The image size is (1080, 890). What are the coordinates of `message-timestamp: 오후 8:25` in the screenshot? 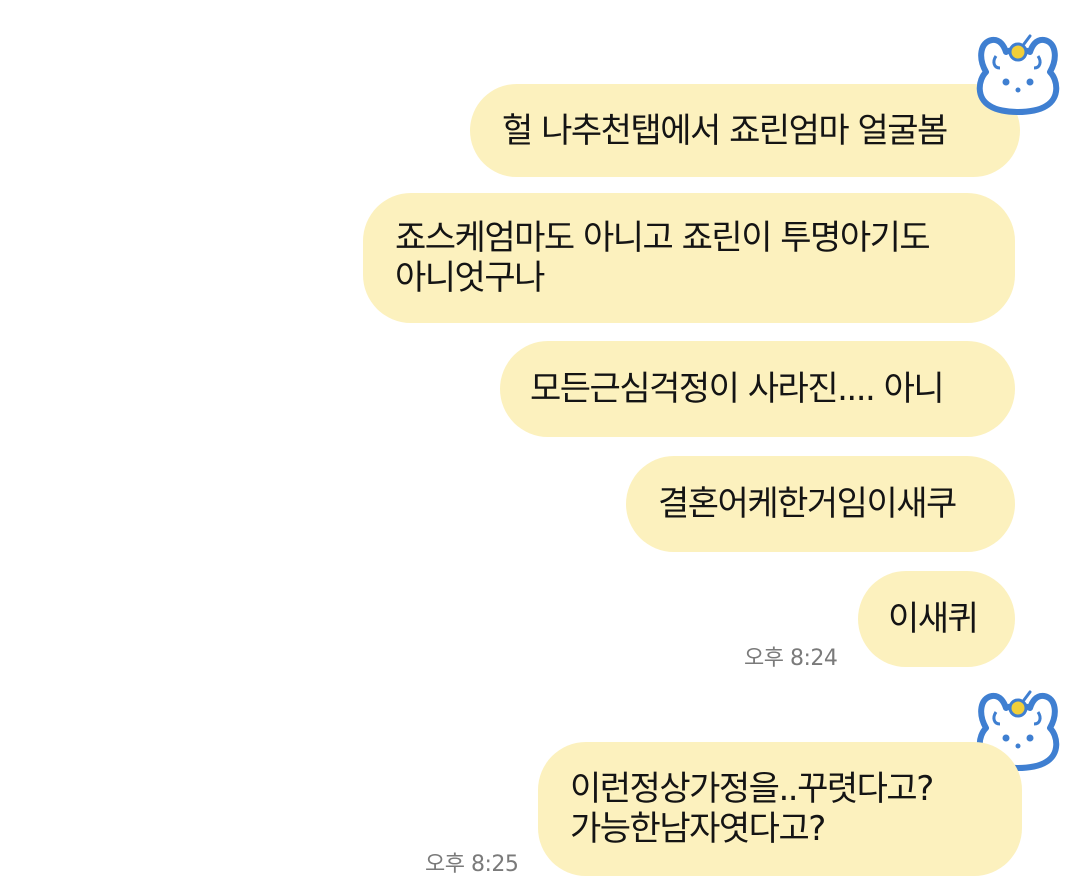 It's located at (472, 864).